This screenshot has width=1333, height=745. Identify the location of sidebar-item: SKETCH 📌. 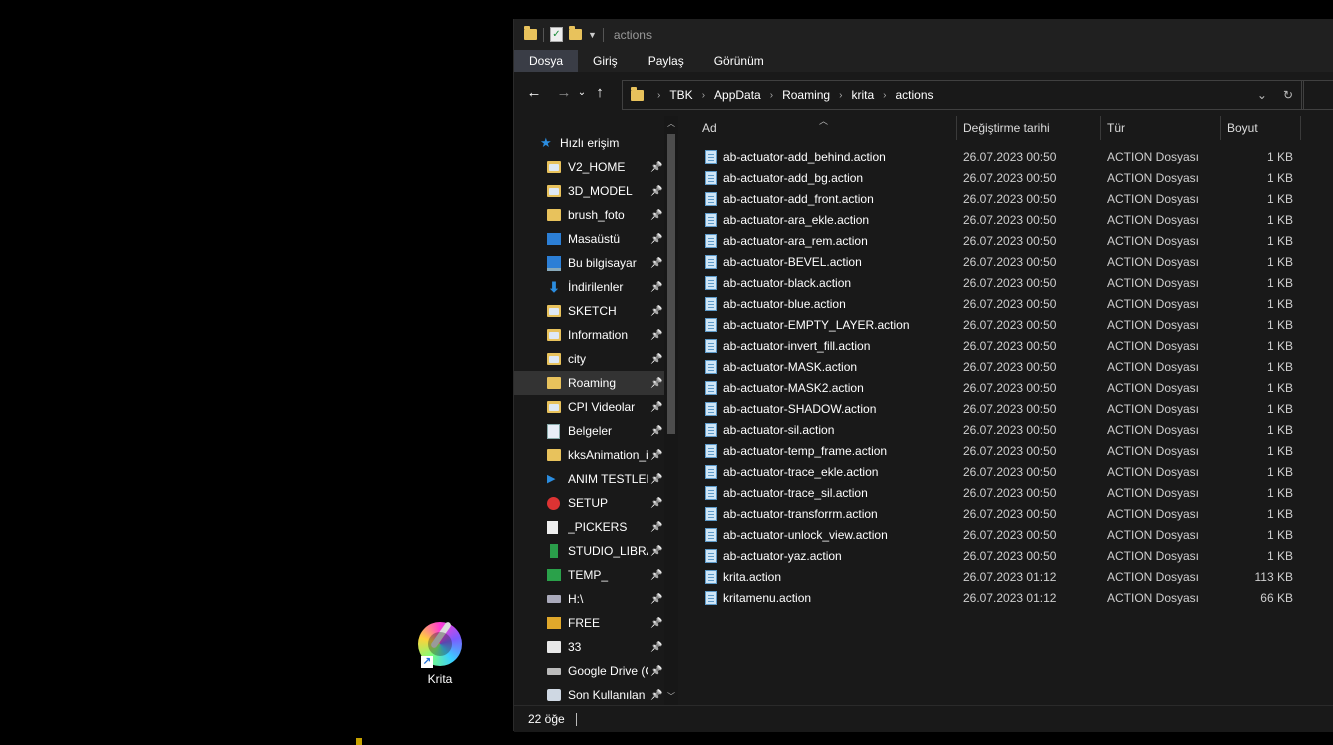
(589, 311).